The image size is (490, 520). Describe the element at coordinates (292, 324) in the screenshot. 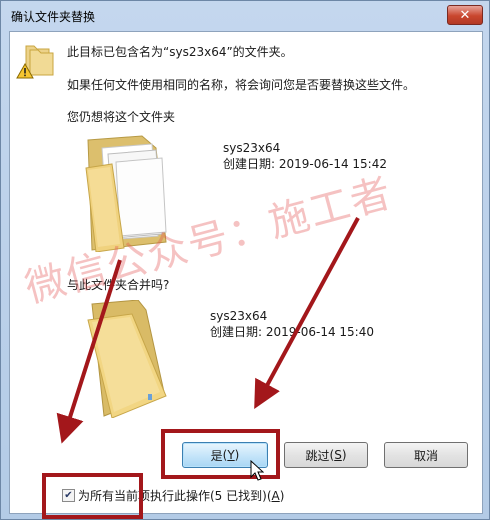

I see `source-folder-info: sys23x64 创建日期: 2019-06-14 15:40` at that location.